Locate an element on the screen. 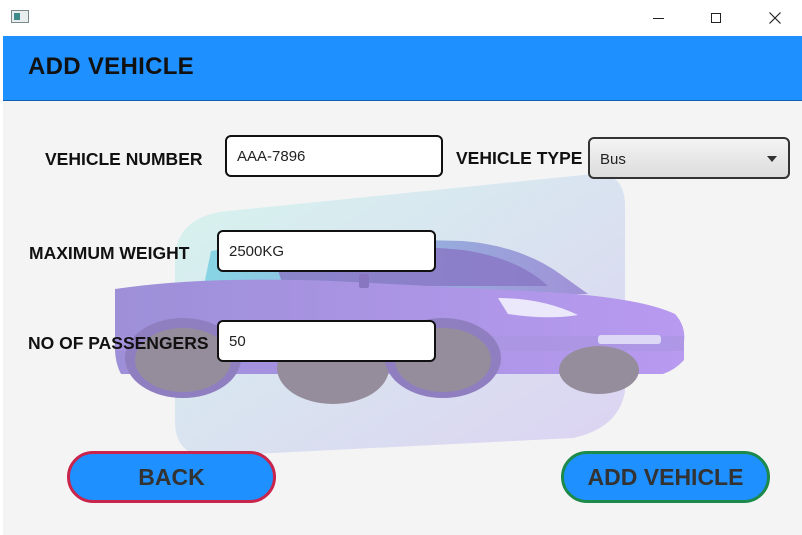 The image size is (802, 535). app-icon is located at coordinates (20, 16).